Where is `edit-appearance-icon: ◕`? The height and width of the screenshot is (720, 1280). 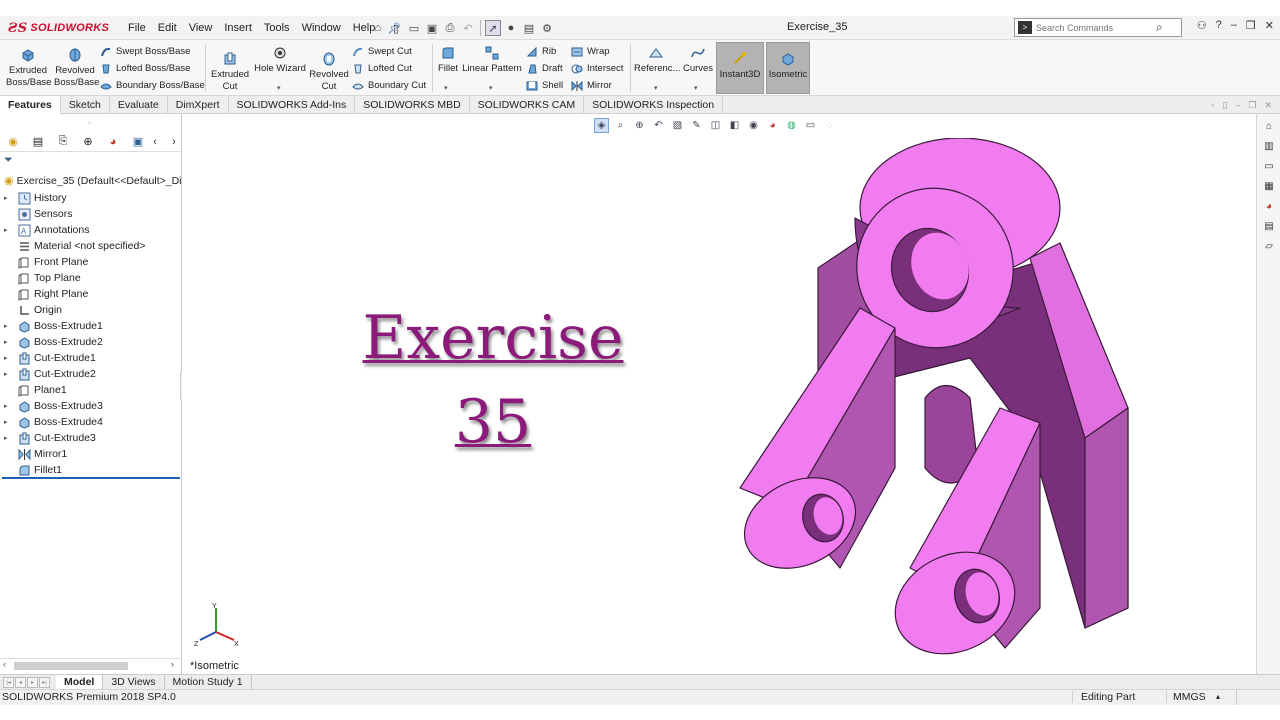
edit-appearance-icon: ◕ is located at coordinates (772, 125).